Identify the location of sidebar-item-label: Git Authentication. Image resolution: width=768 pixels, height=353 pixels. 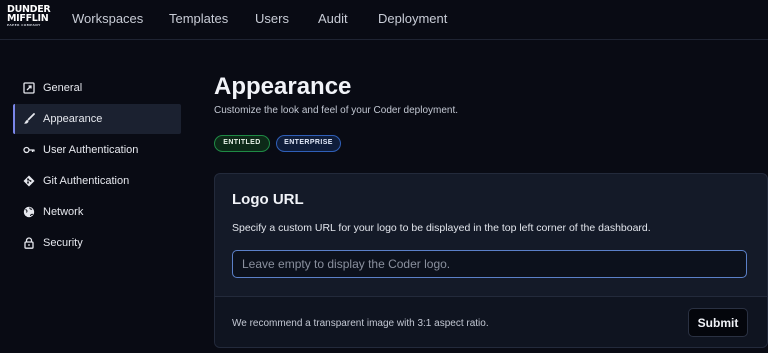
(86, 181).